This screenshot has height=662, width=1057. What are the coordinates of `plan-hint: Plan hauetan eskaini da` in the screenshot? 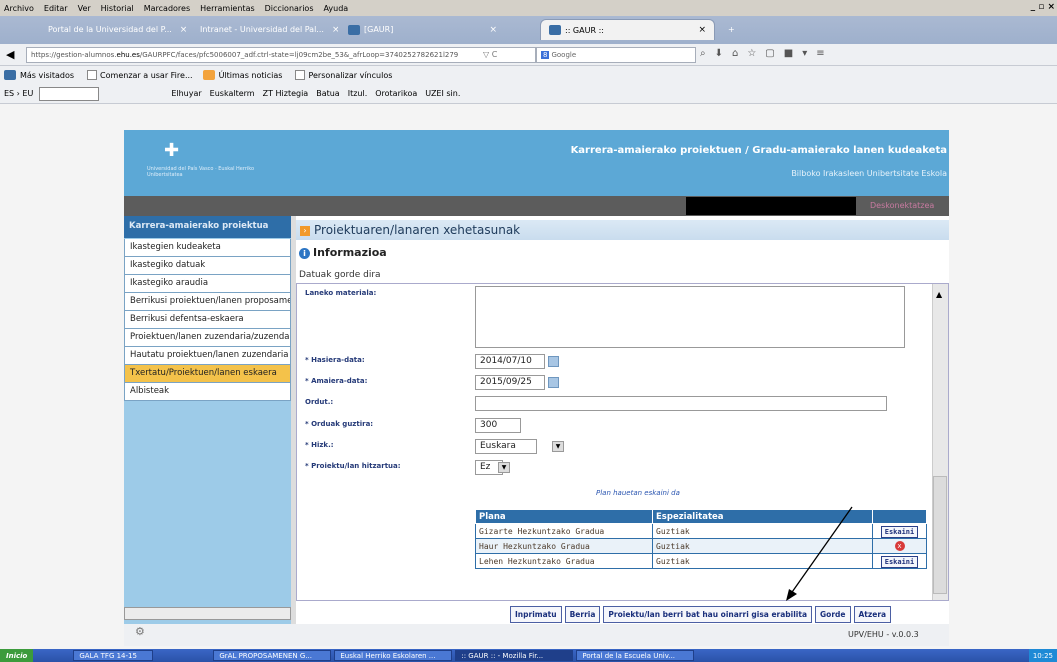 It's located at (638, 493).